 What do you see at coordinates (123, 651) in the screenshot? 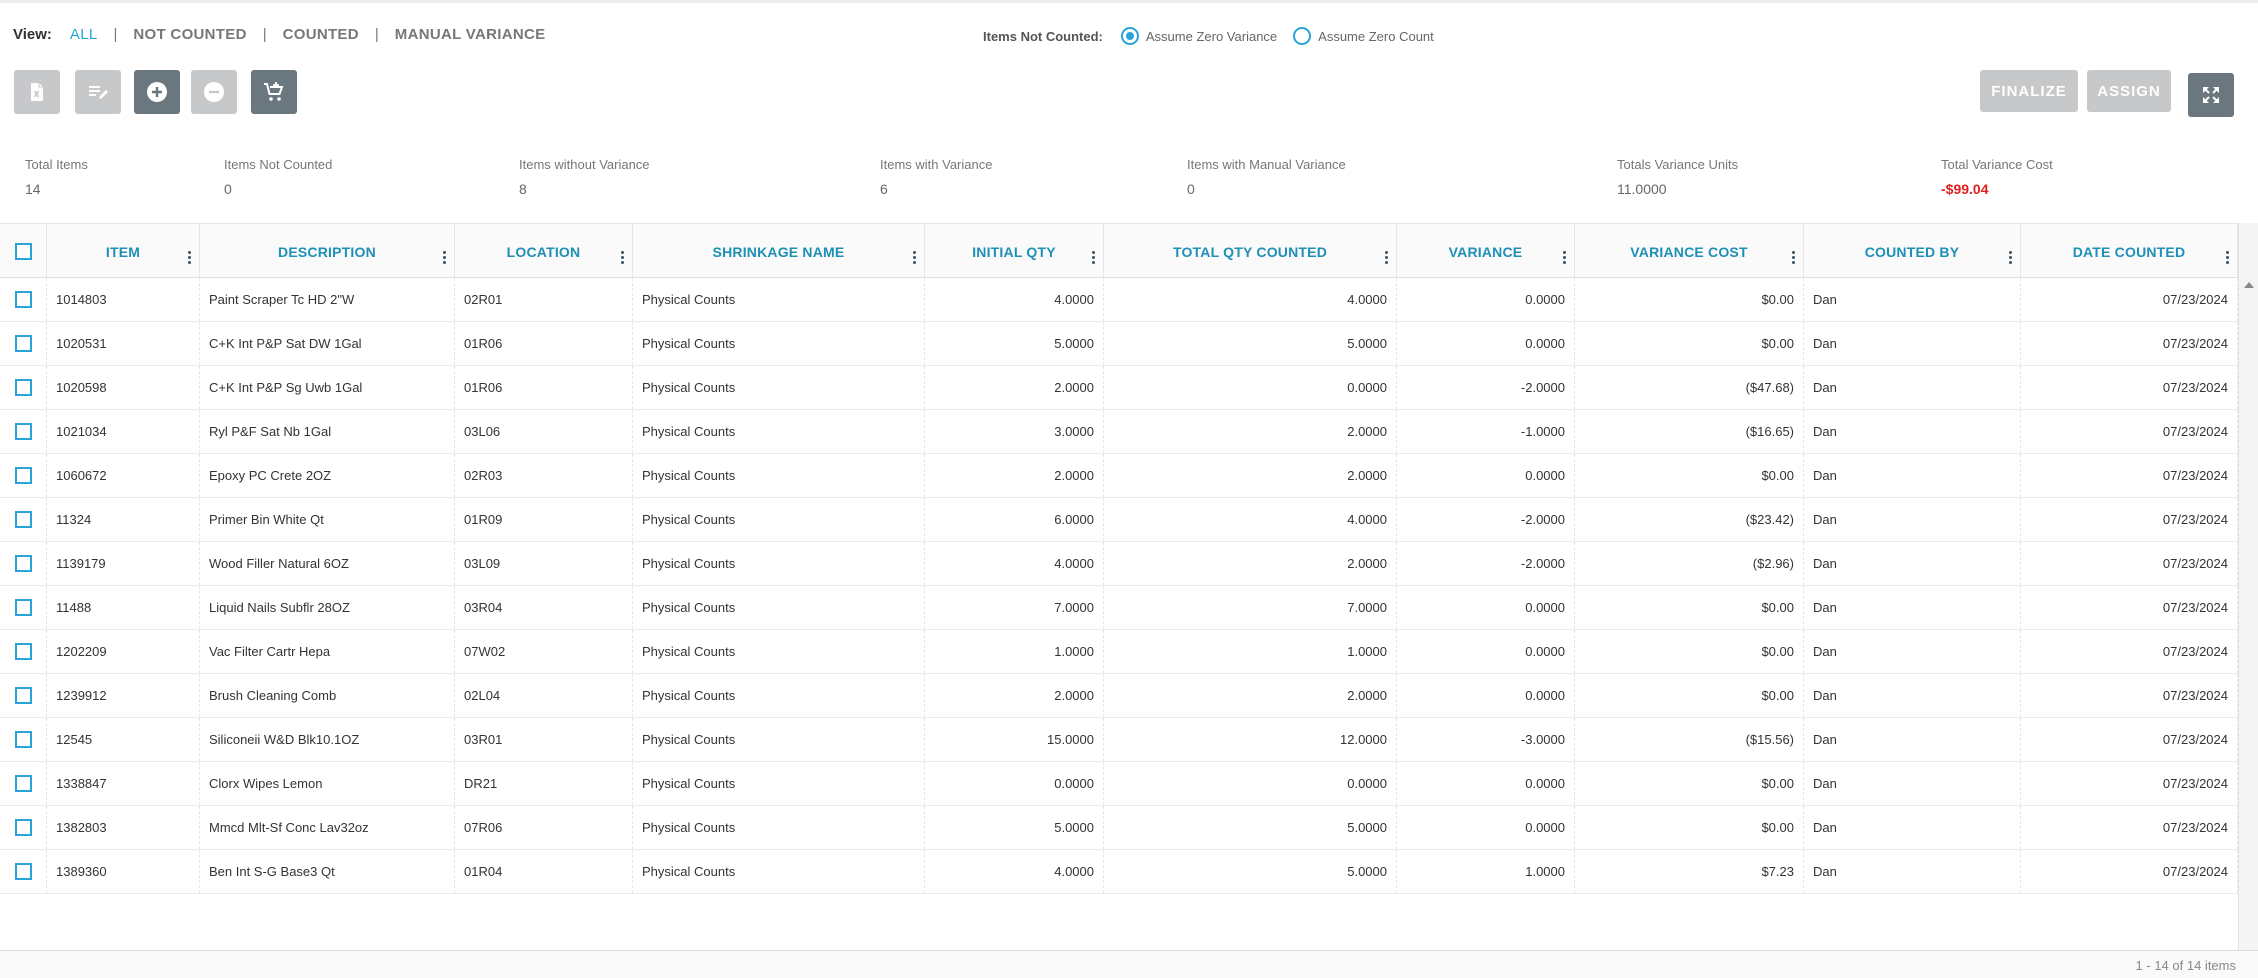
I see `cell-item: 1202209` at bounding box center [123, 651].